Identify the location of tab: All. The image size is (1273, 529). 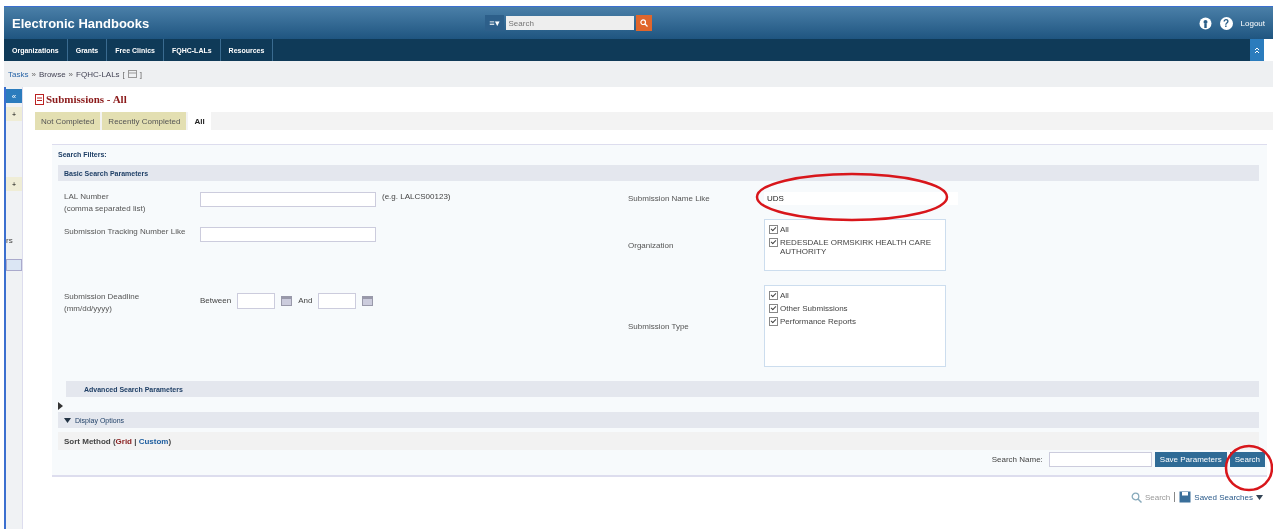
(199, 121).